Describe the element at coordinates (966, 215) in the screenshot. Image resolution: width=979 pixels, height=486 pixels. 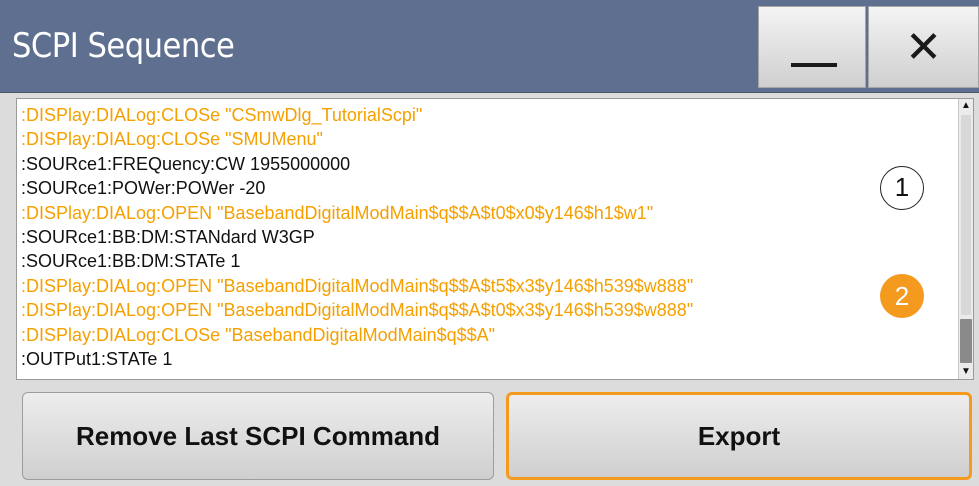
I see `scroll-track` at that location.